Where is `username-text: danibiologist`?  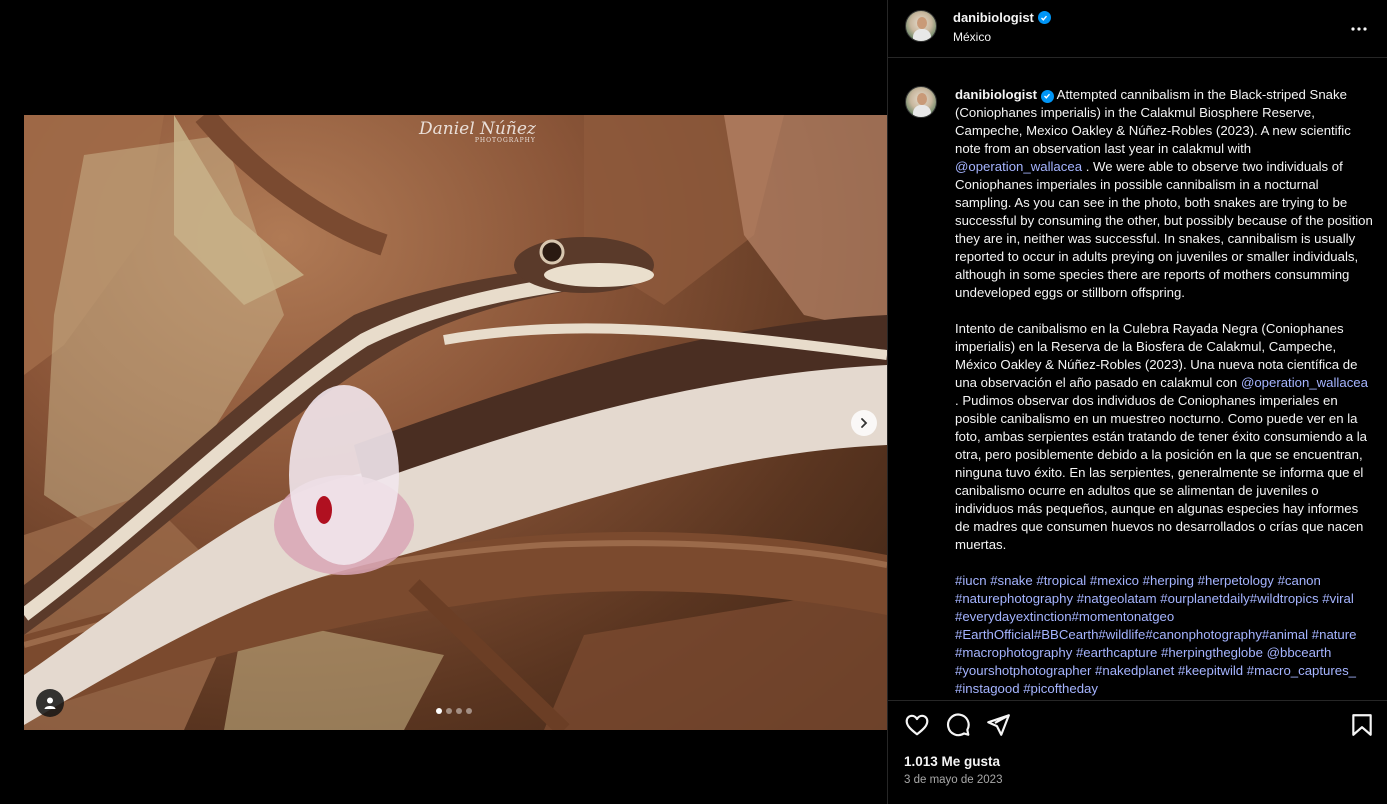 username-text: danibiologist is located at coordinates (993, 17).